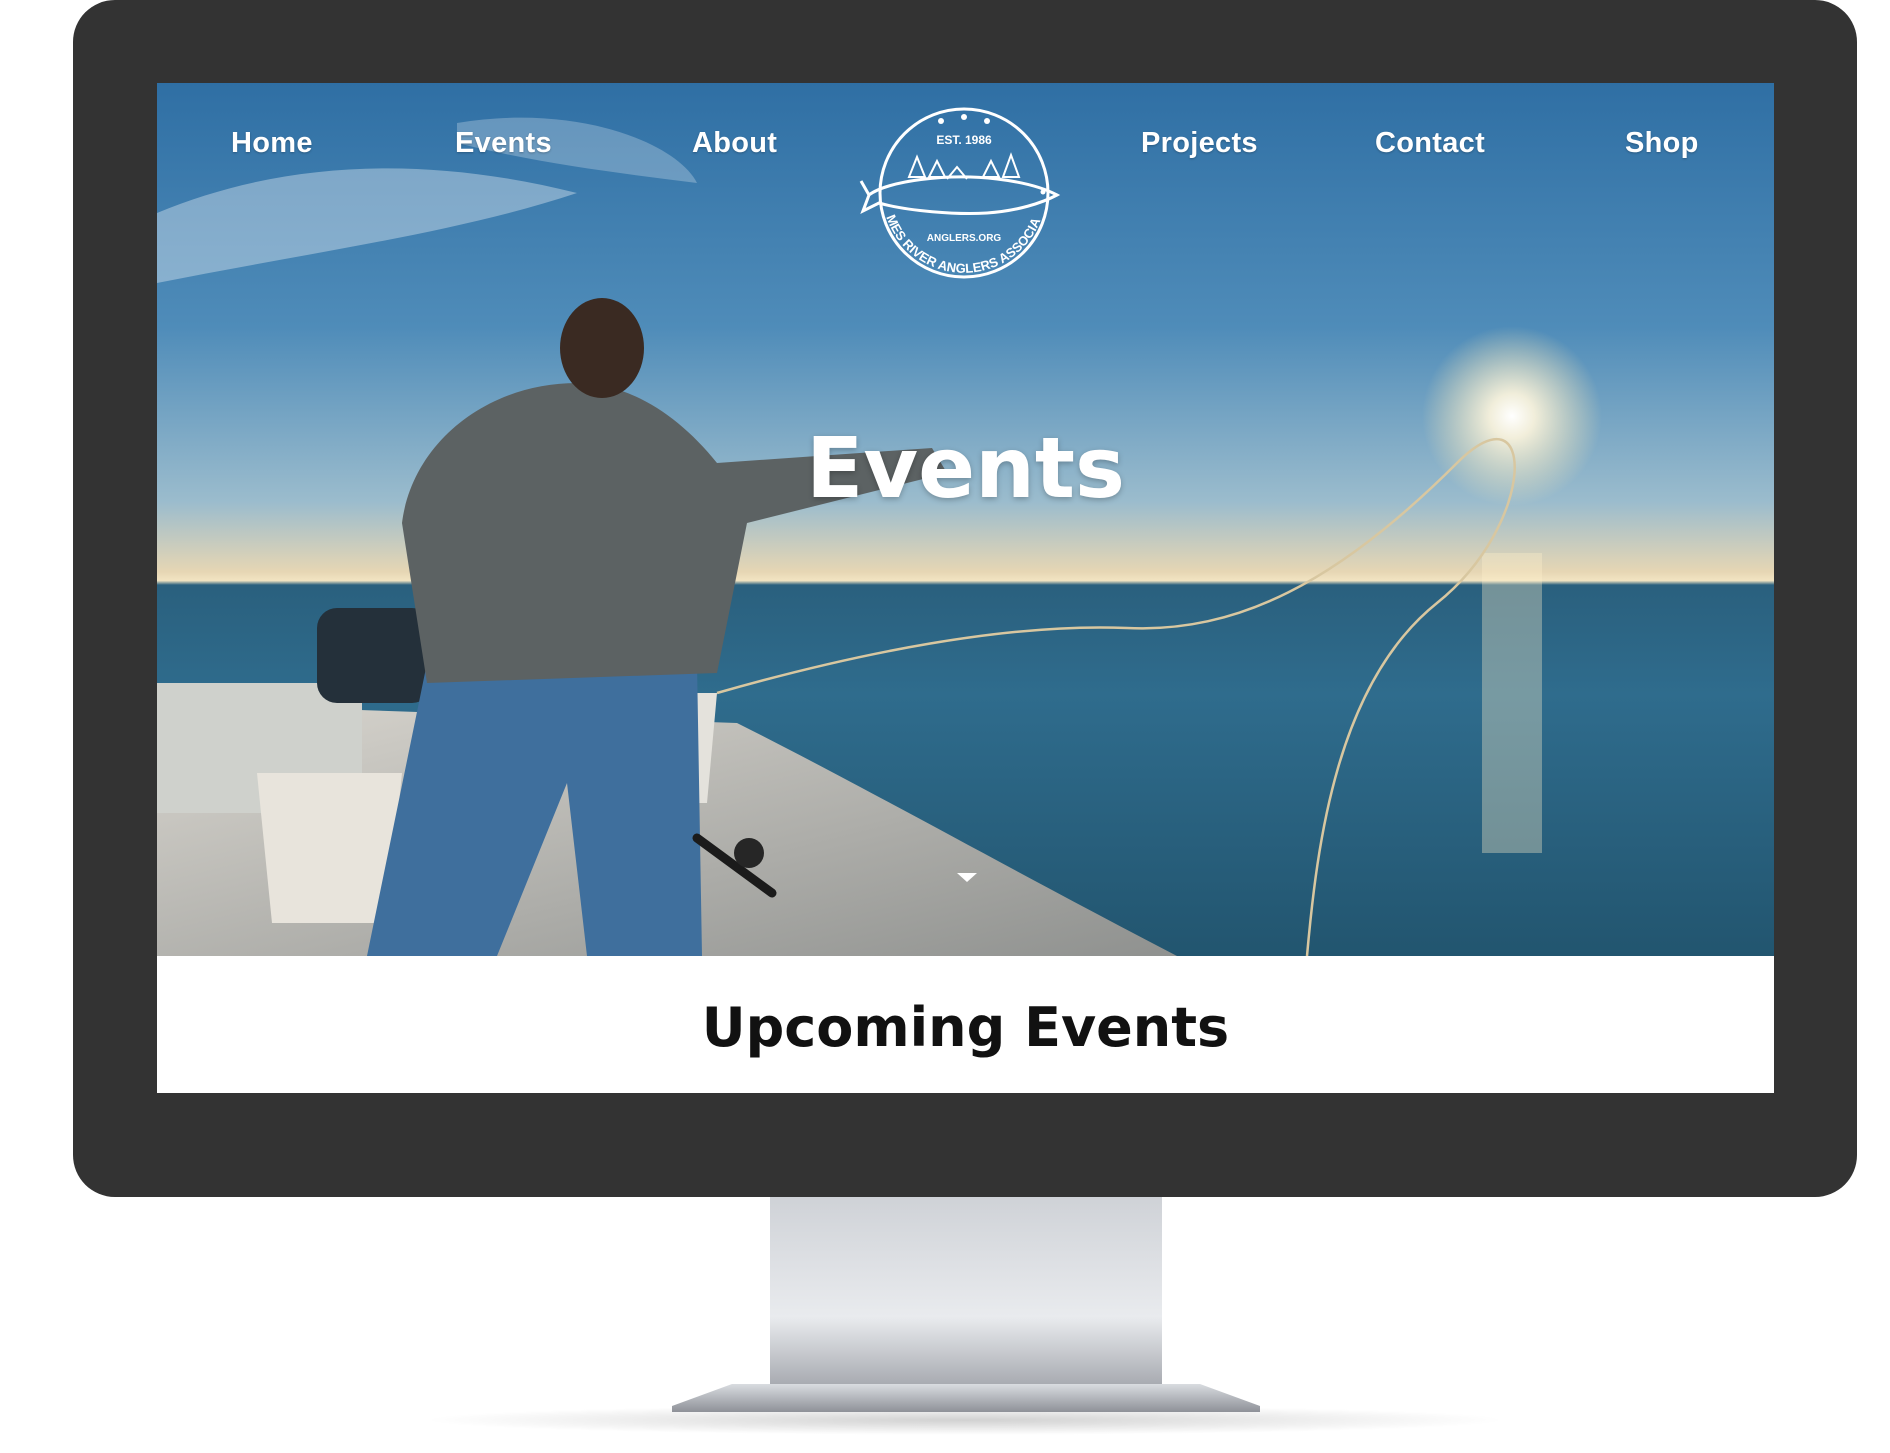  I want to click on logo-established: EST. 1986, so click(964, 140).